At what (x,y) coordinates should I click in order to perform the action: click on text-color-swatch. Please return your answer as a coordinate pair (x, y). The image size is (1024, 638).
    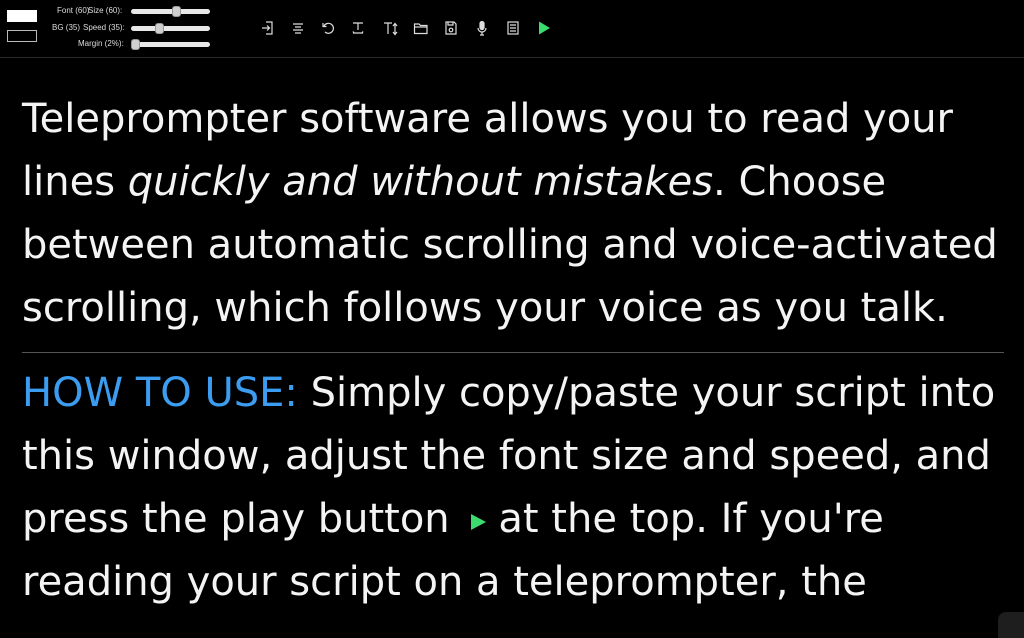
    Looking at the image, I should click on (22, 16).